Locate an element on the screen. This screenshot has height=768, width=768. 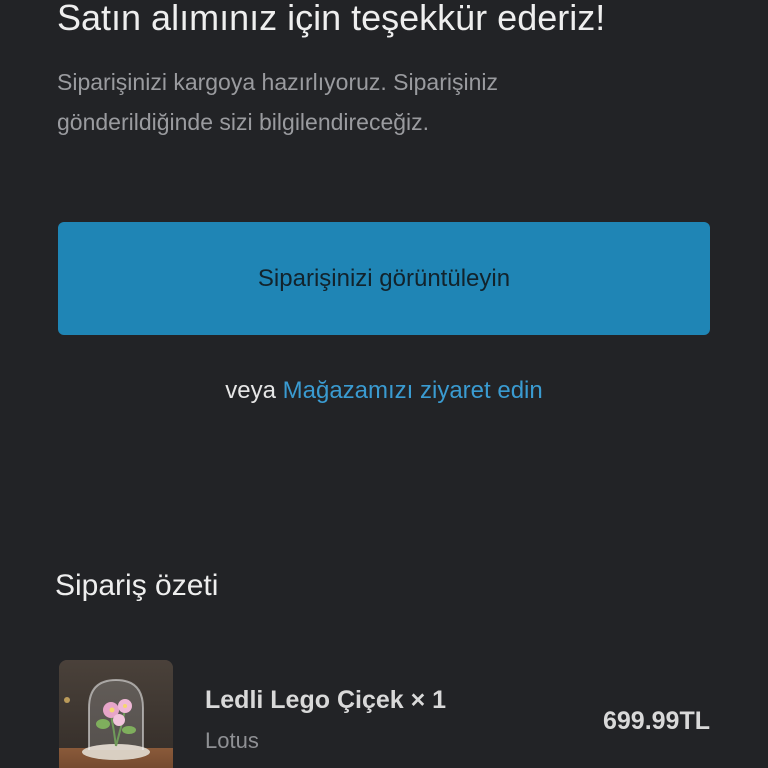
continue-shopping-row: veya Mağazamızı ziyaret edin is located at coordinates (384, 391).